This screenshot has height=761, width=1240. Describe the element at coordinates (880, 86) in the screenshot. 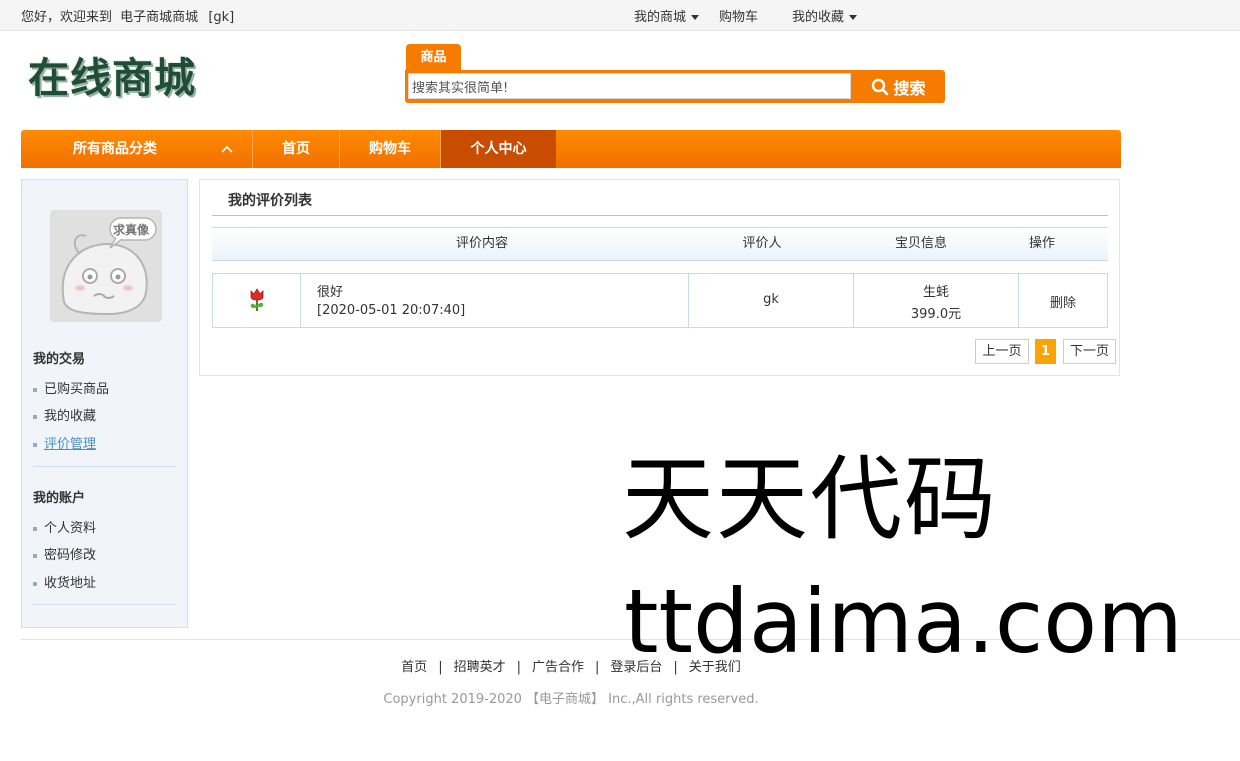

I see `search-icon` at that location.